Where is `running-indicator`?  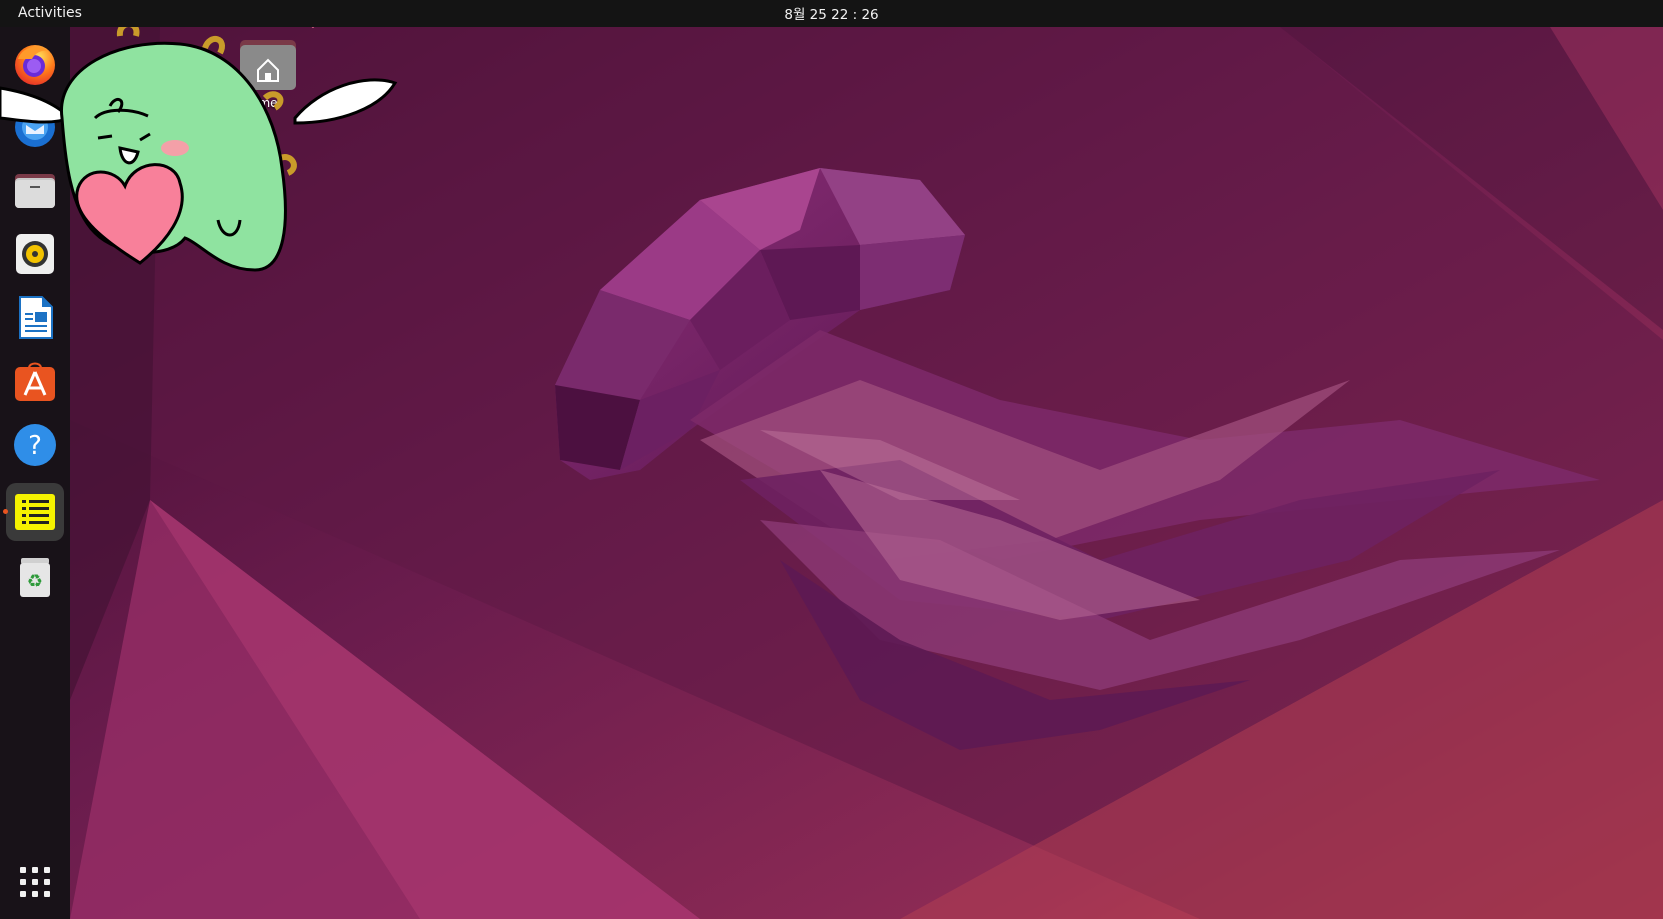 running-indicator is located at coordinates (5, 511).